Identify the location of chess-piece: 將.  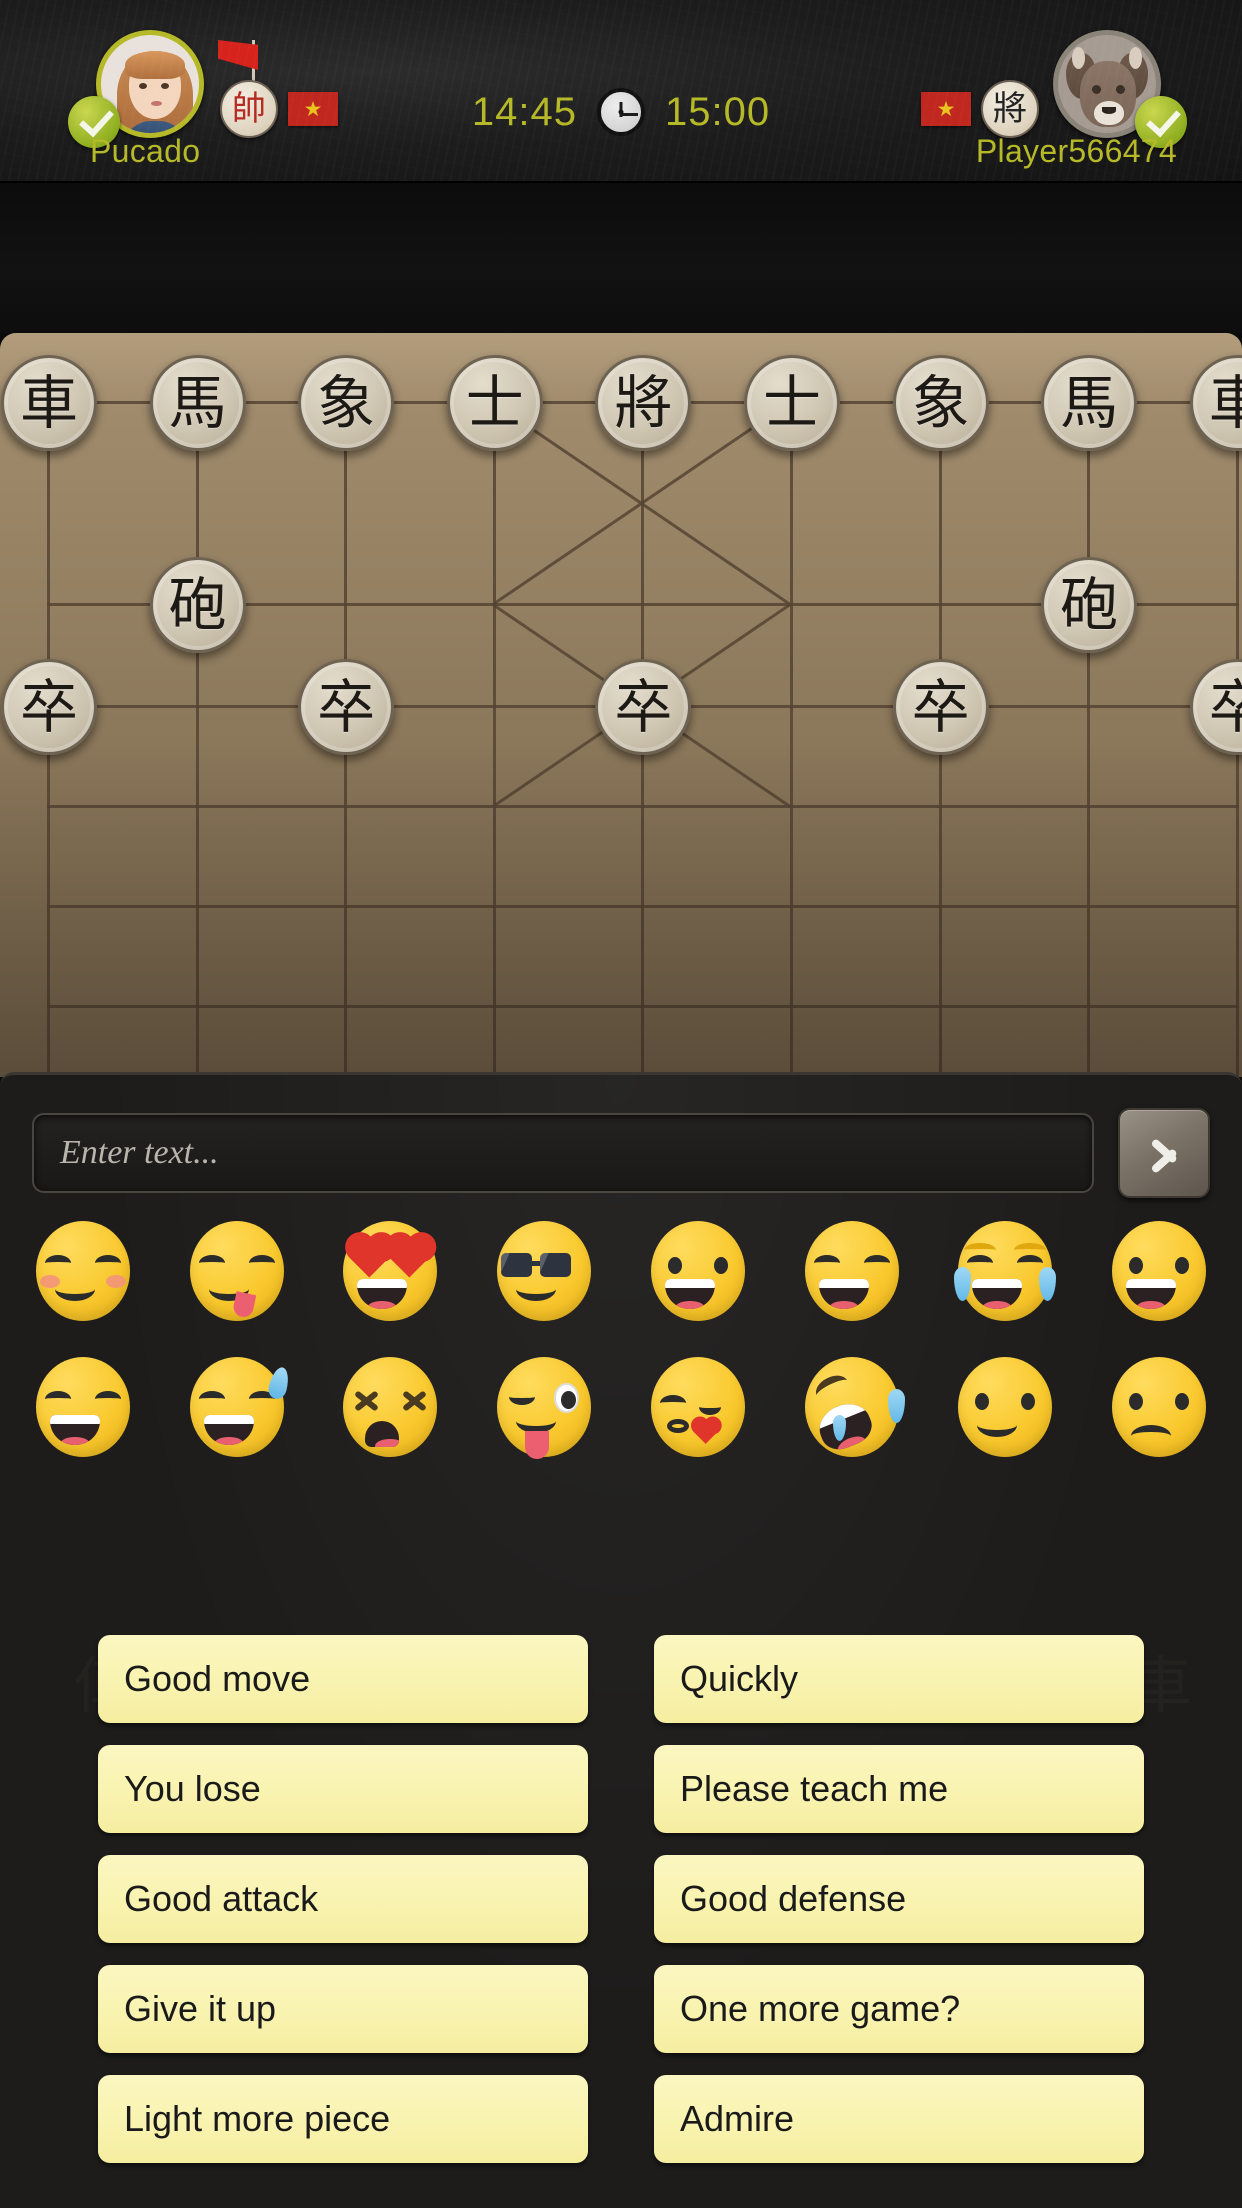
(643, 403).